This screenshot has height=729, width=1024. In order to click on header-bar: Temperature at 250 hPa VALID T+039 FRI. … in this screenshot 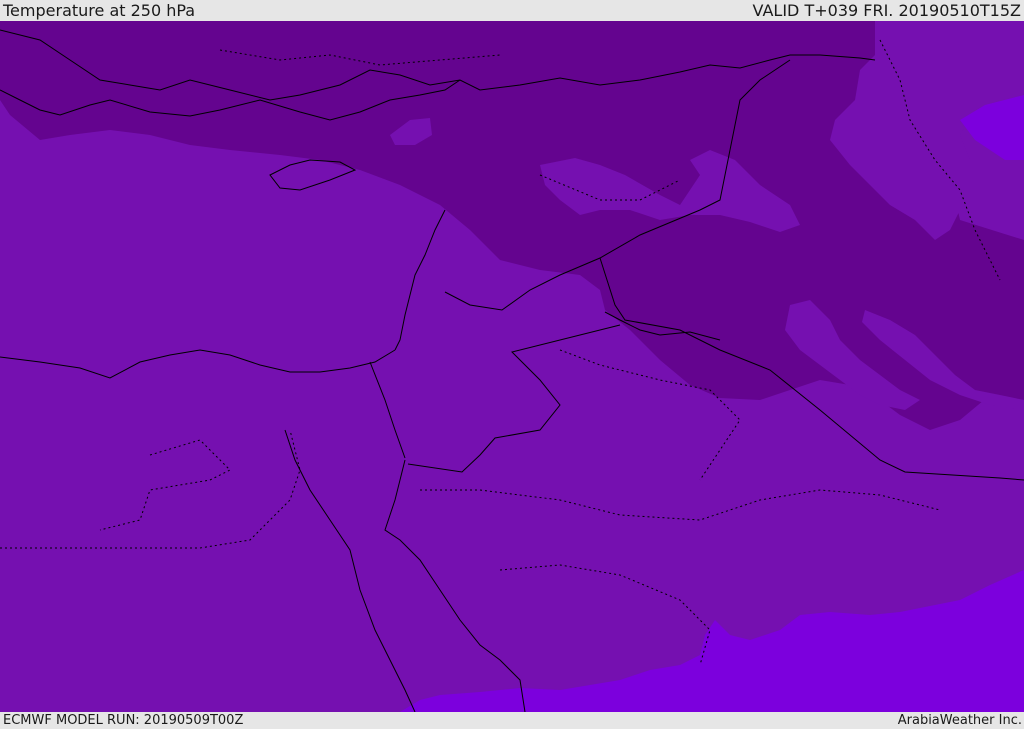, I will do `click(512, 10)`.